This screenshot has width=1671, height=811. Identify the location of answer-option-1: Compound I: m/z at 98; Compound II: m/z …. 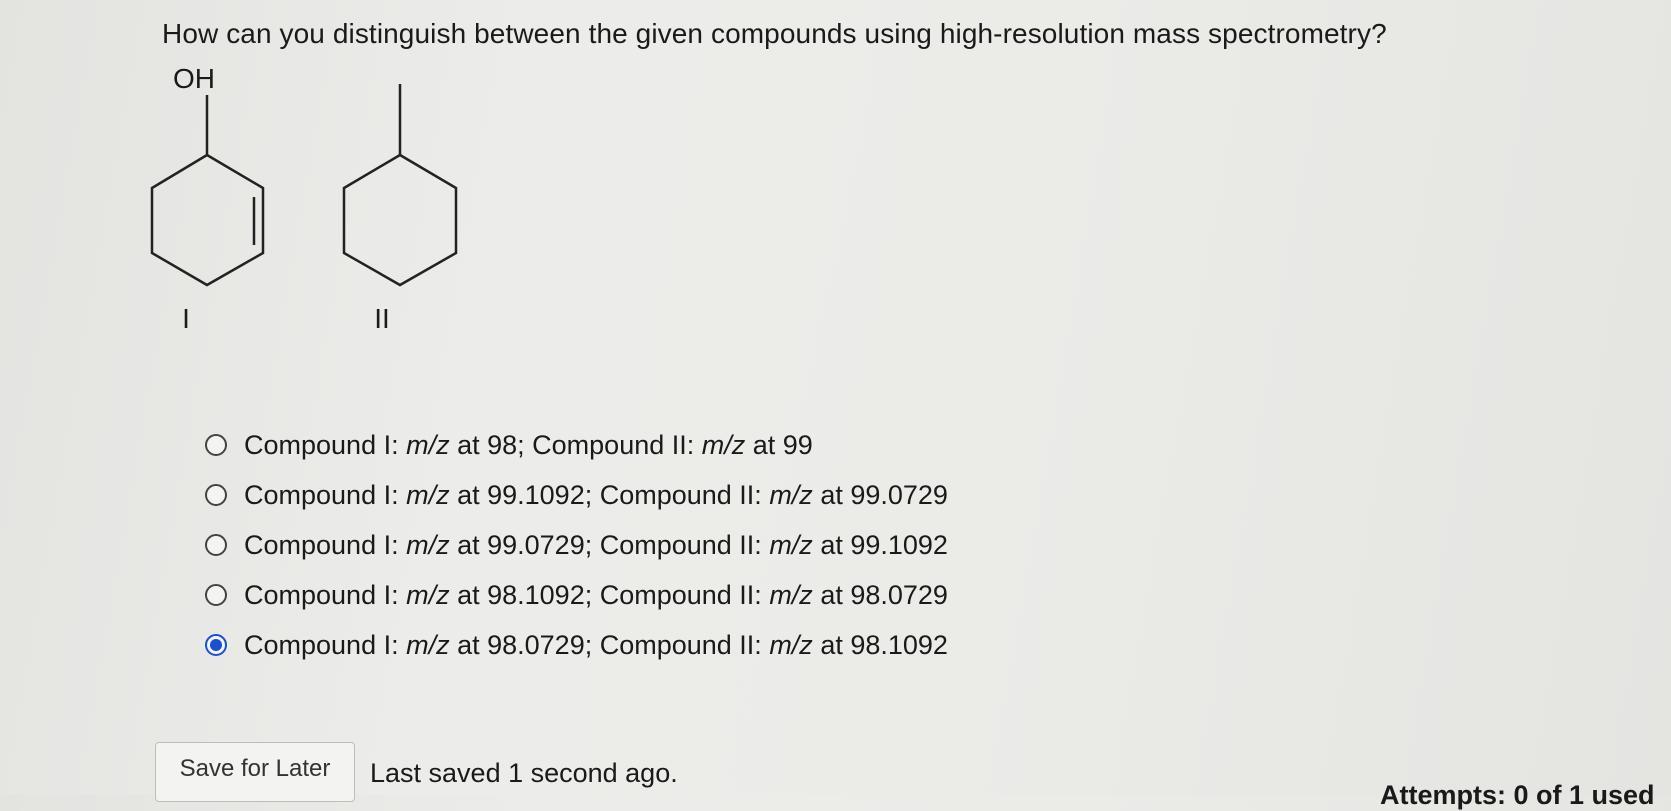
(576, 445).